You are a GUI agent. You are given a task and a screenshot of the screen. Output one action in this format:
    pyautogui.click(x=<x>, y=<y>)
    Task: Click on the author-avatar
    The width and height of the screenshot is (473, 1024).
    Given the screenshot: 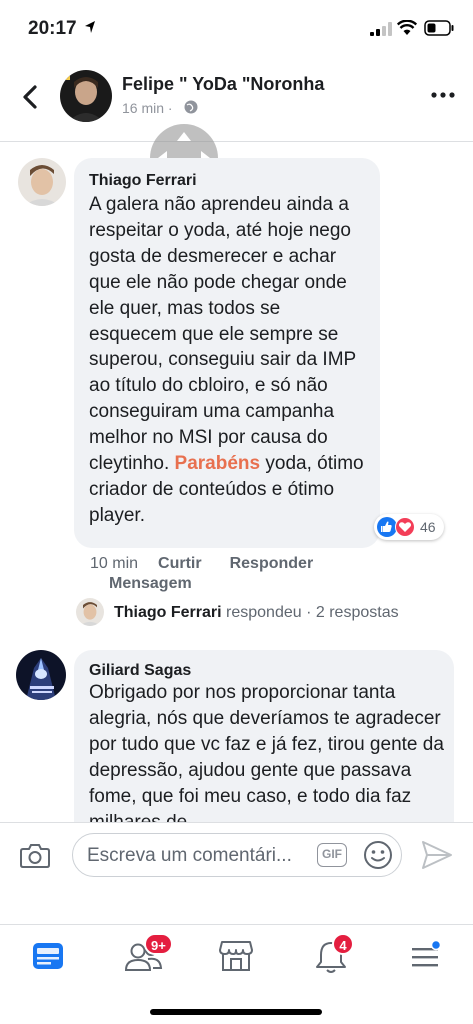 What is the action you would take?
    pyautogui.click(x=86, y=96)
    